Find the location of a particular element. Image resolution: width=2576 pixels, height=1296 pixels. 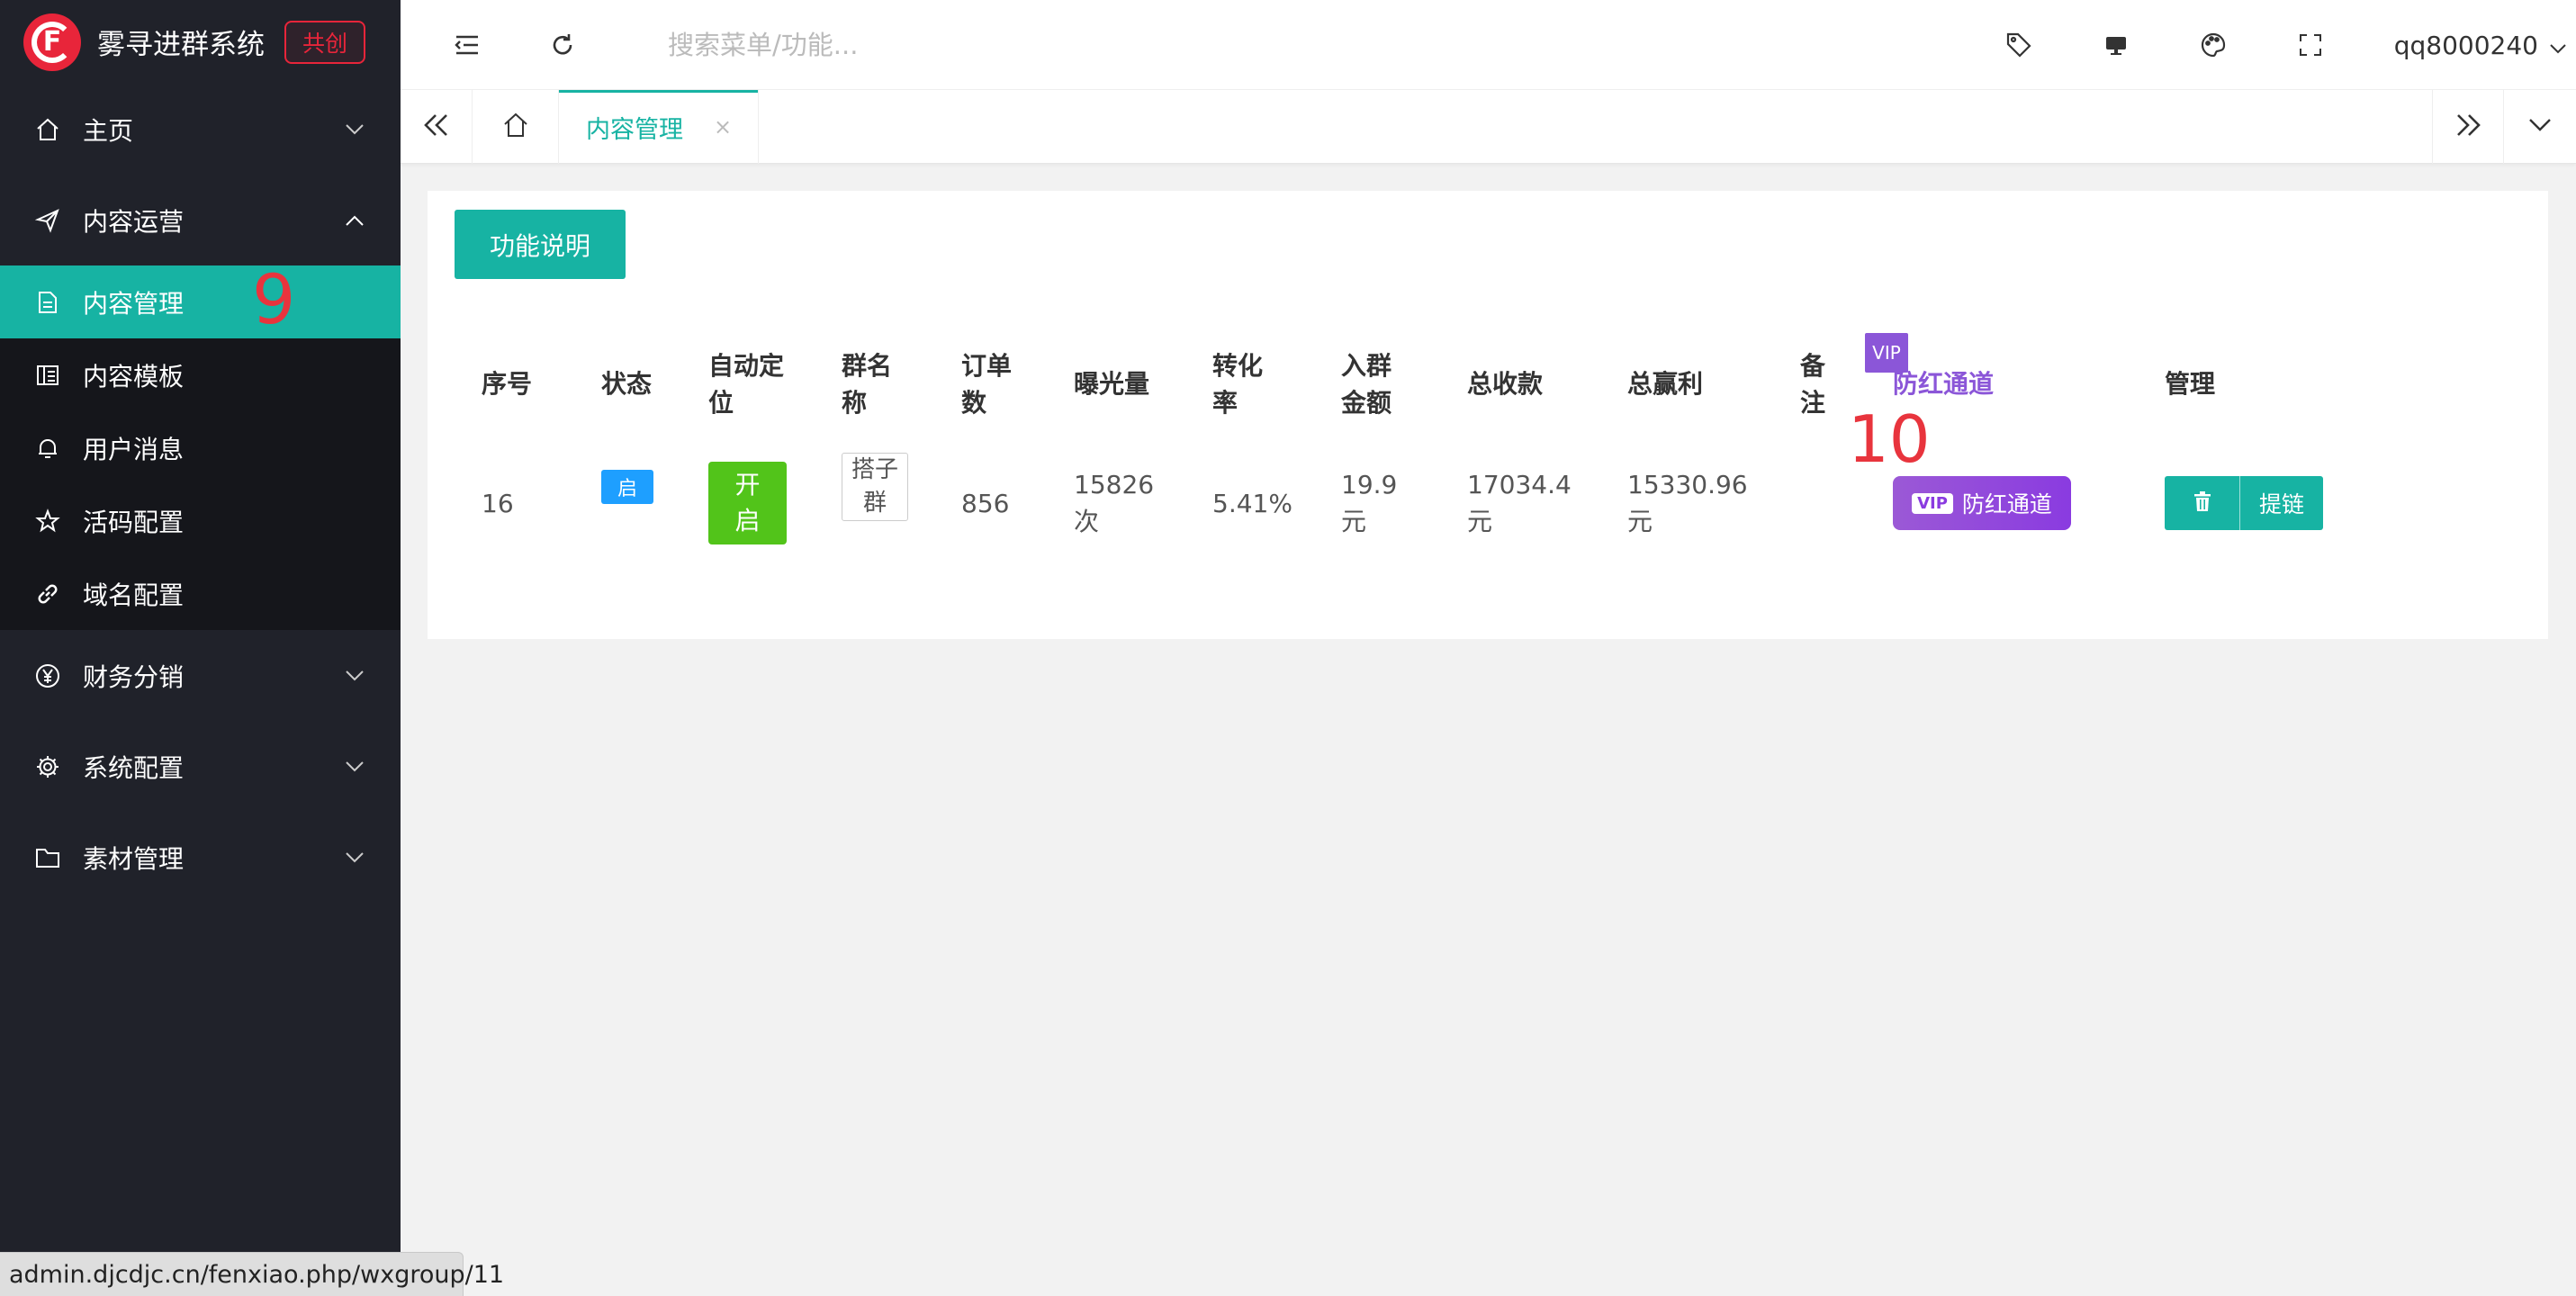

cell-id: 16 is located at coordinates (498, 503).